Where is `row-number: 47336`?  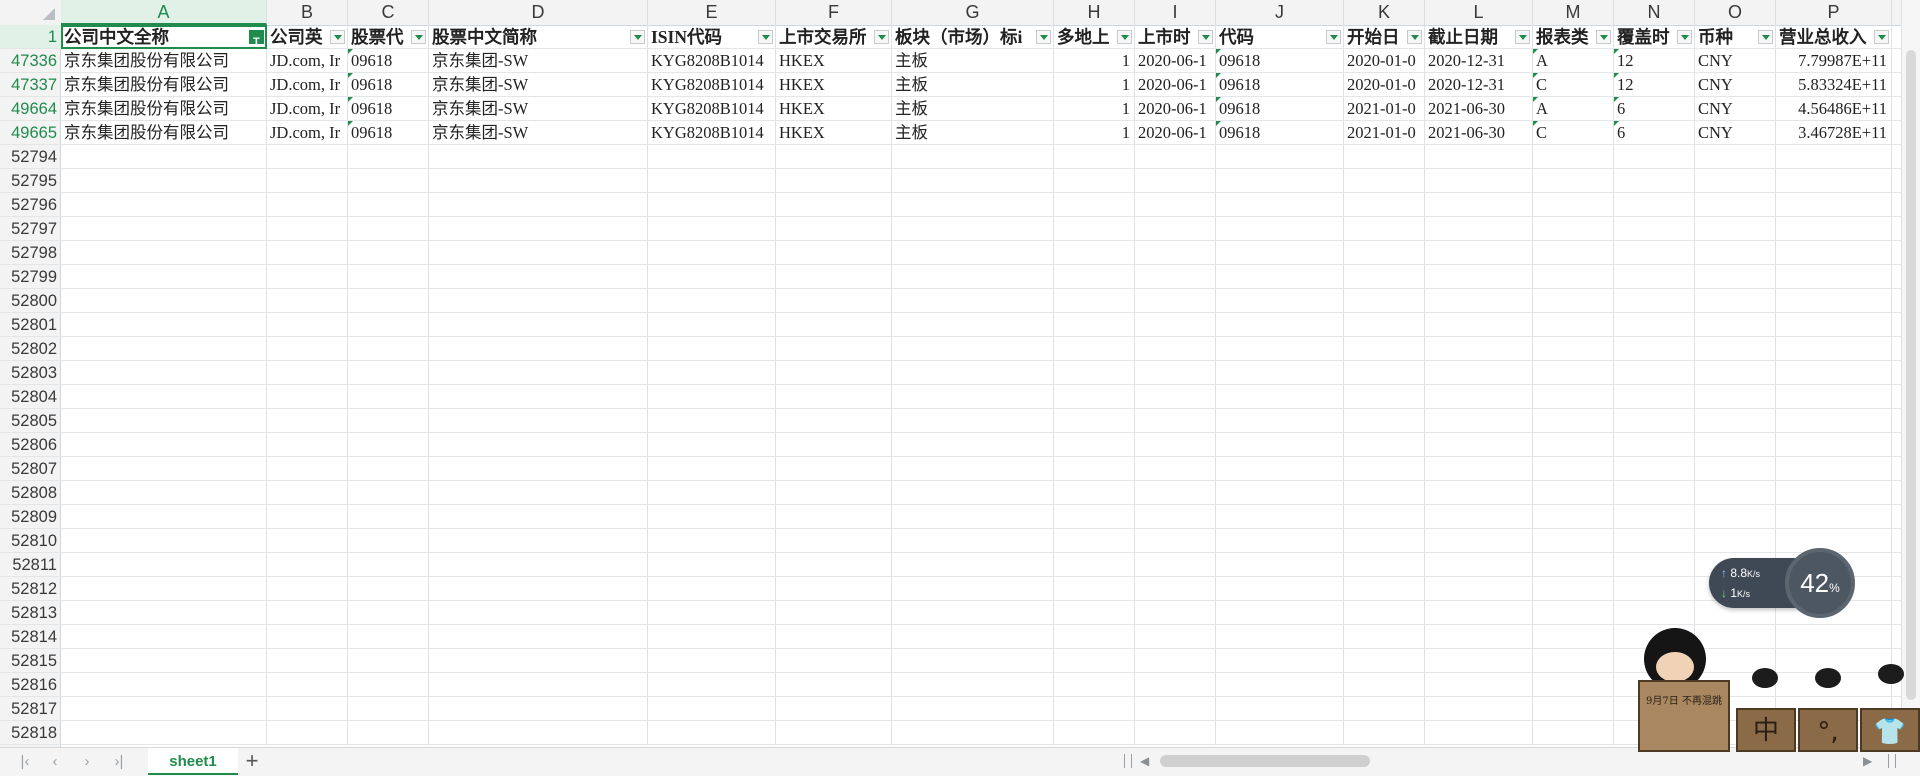 row-number: 47336 is located at coordinates (30, 61).